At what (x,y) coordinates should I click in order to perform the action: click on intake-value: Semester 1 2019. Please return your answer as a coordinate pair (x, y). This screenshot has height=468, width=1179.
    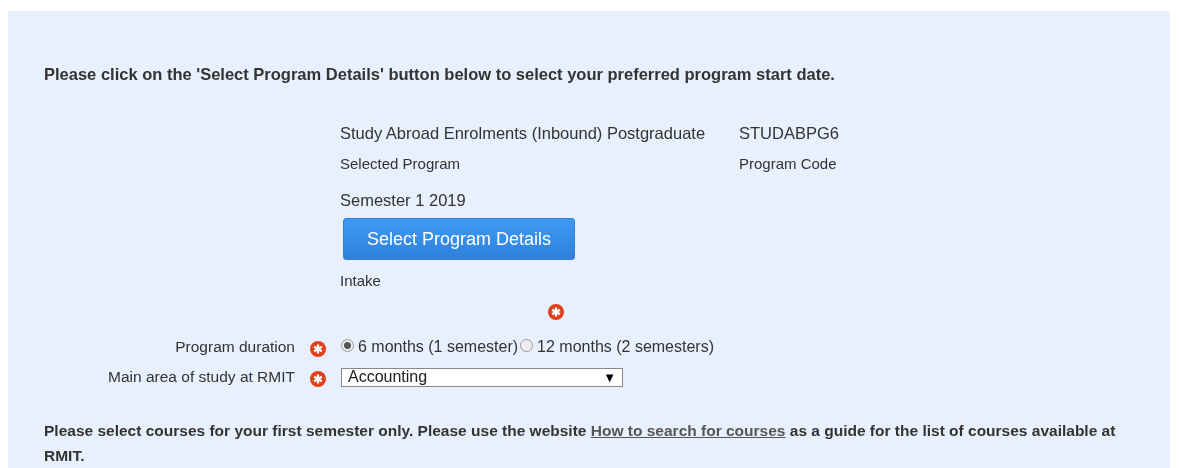
    Looking at the image, I should click on (403, 200).